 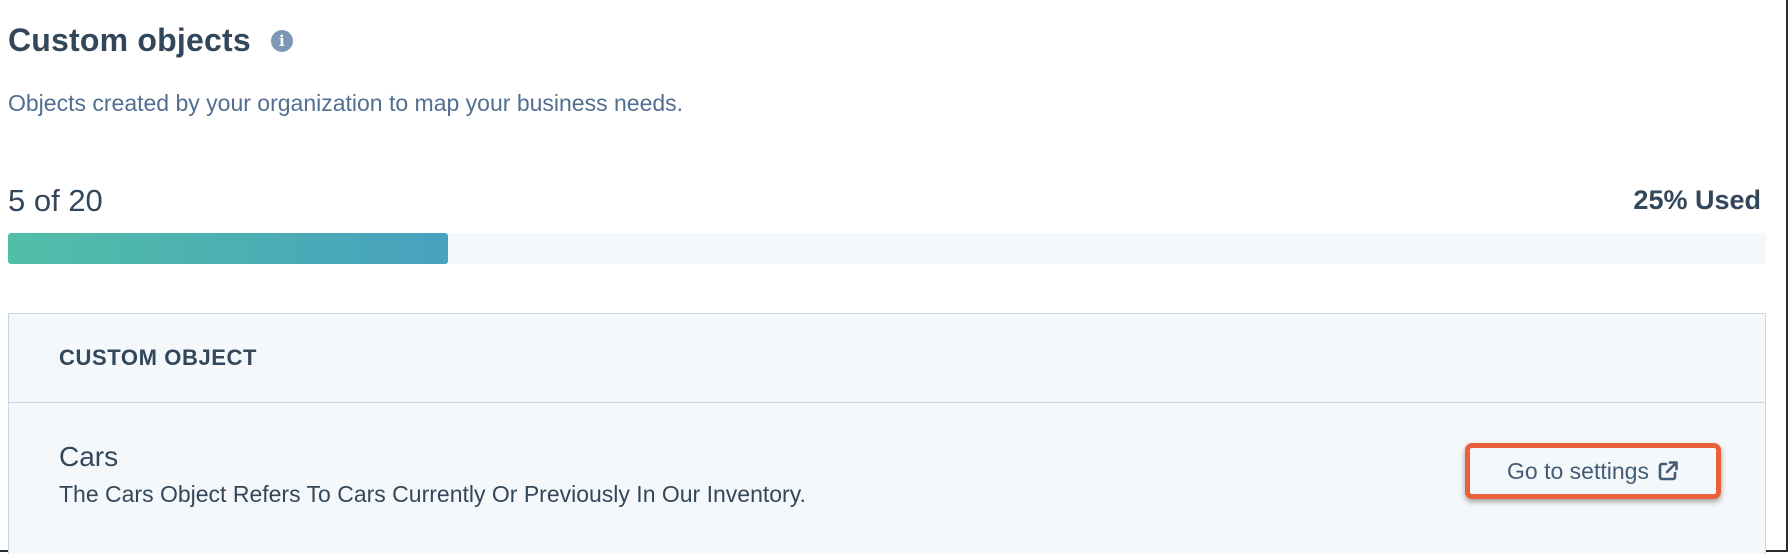 I want to click on usage-percent: 25% Used, so click(x=1697, y=200).